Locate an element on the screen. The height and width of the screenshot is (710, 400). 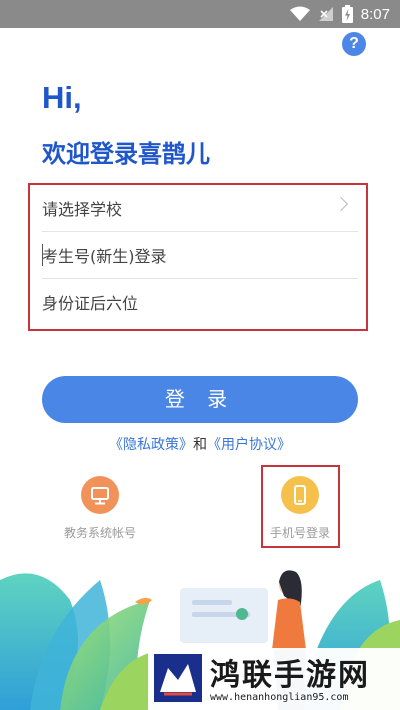
watermark: 鸿联手游网 www.henanhonglian95.com is located at coordinates (274, 679).